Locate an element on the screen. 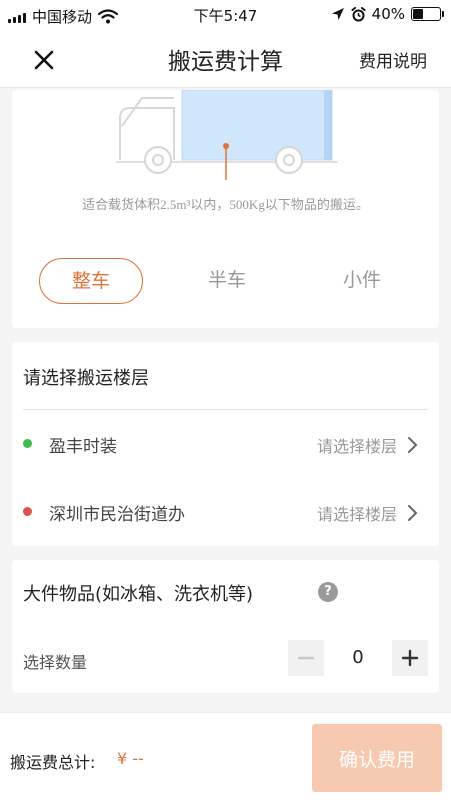  floor-section-title: 请选择搬运楼层 is located at coordinates (86, 378).